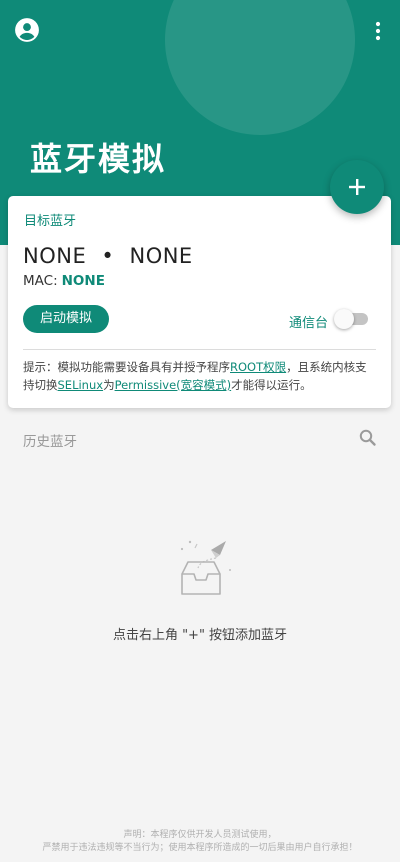  I want to click on toggle-thumb, so click(344, 319).